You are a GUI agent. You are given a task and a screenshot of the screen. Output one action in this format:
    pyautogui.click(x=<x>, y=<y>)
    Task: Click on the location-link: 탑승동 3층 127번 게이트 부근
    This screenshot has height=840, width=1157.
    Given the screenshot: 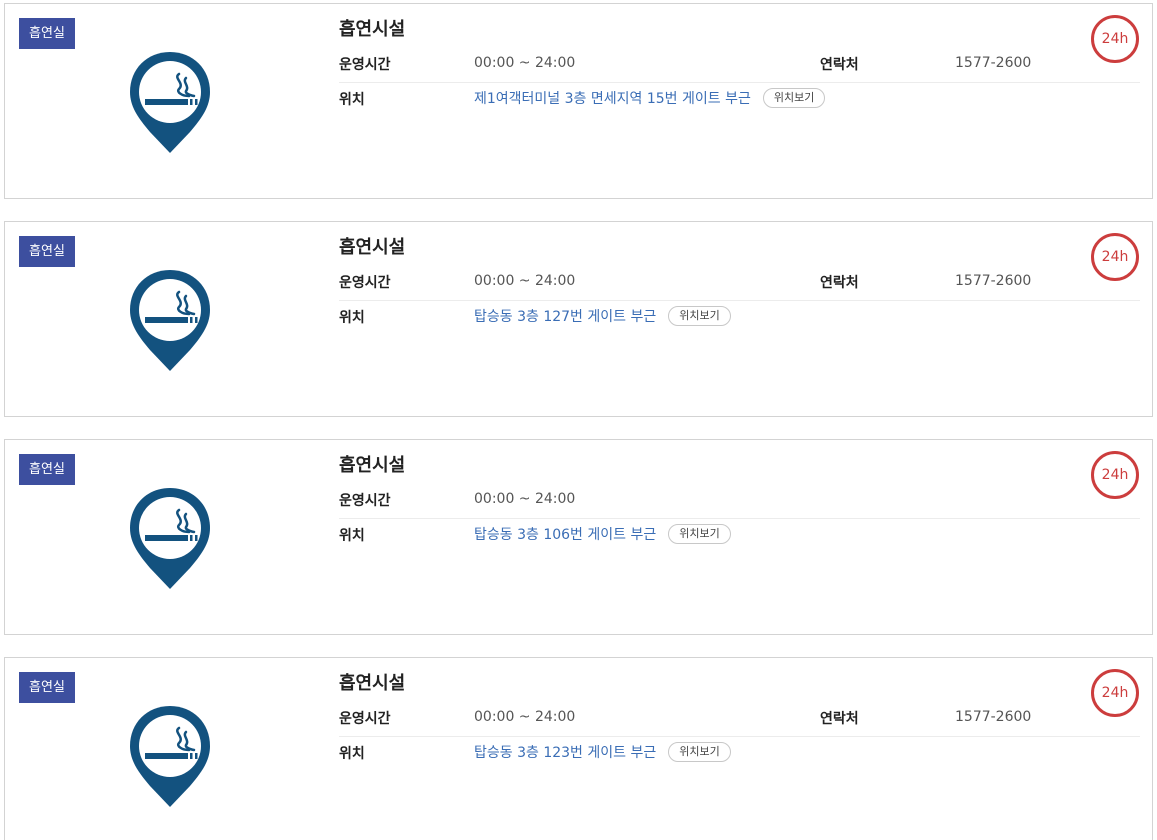 What is the action you would take?
    pyautogui.click(x=565, y=316)
    